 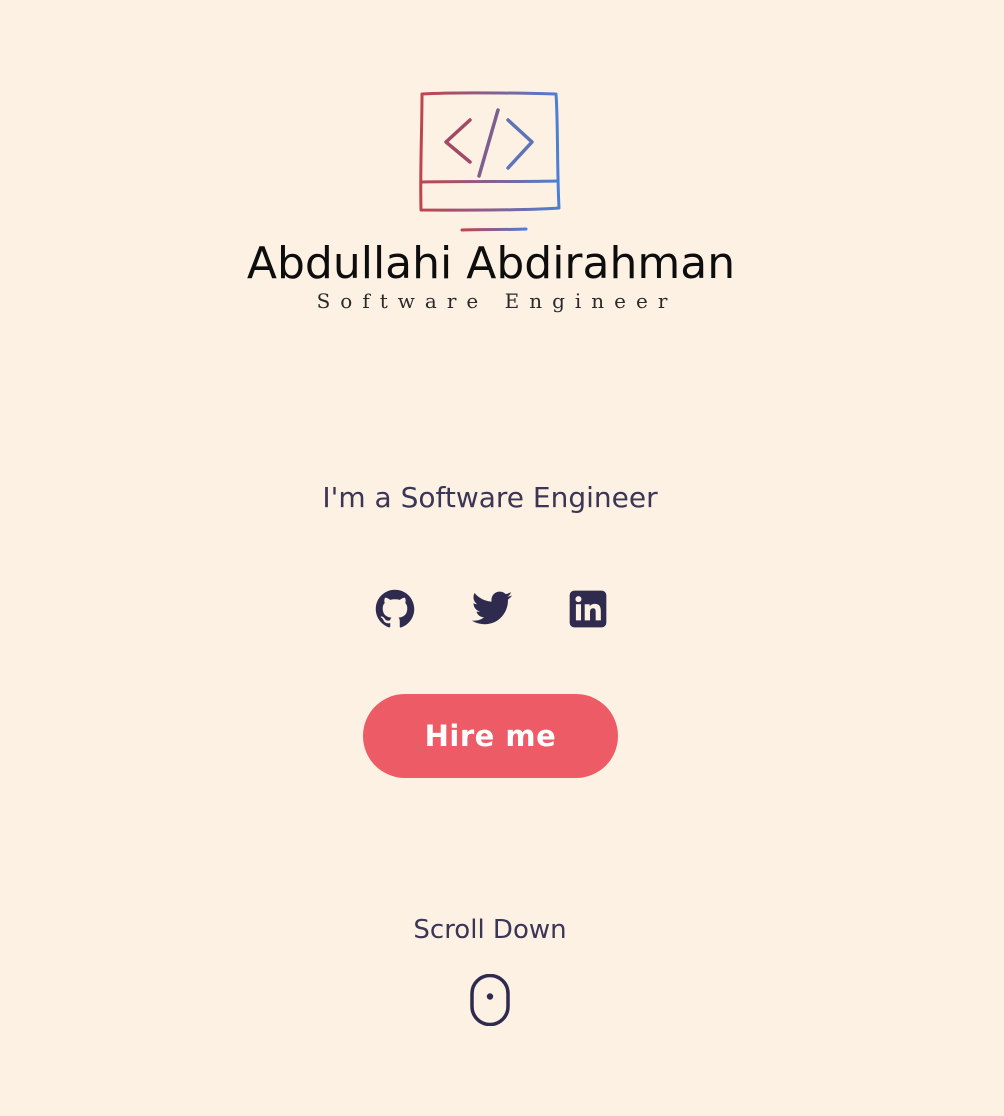 What do you see at coordinates (490, 736) in the screenshot?
I see `hire-me-button: Hire me` at bounding box center [490, 736].